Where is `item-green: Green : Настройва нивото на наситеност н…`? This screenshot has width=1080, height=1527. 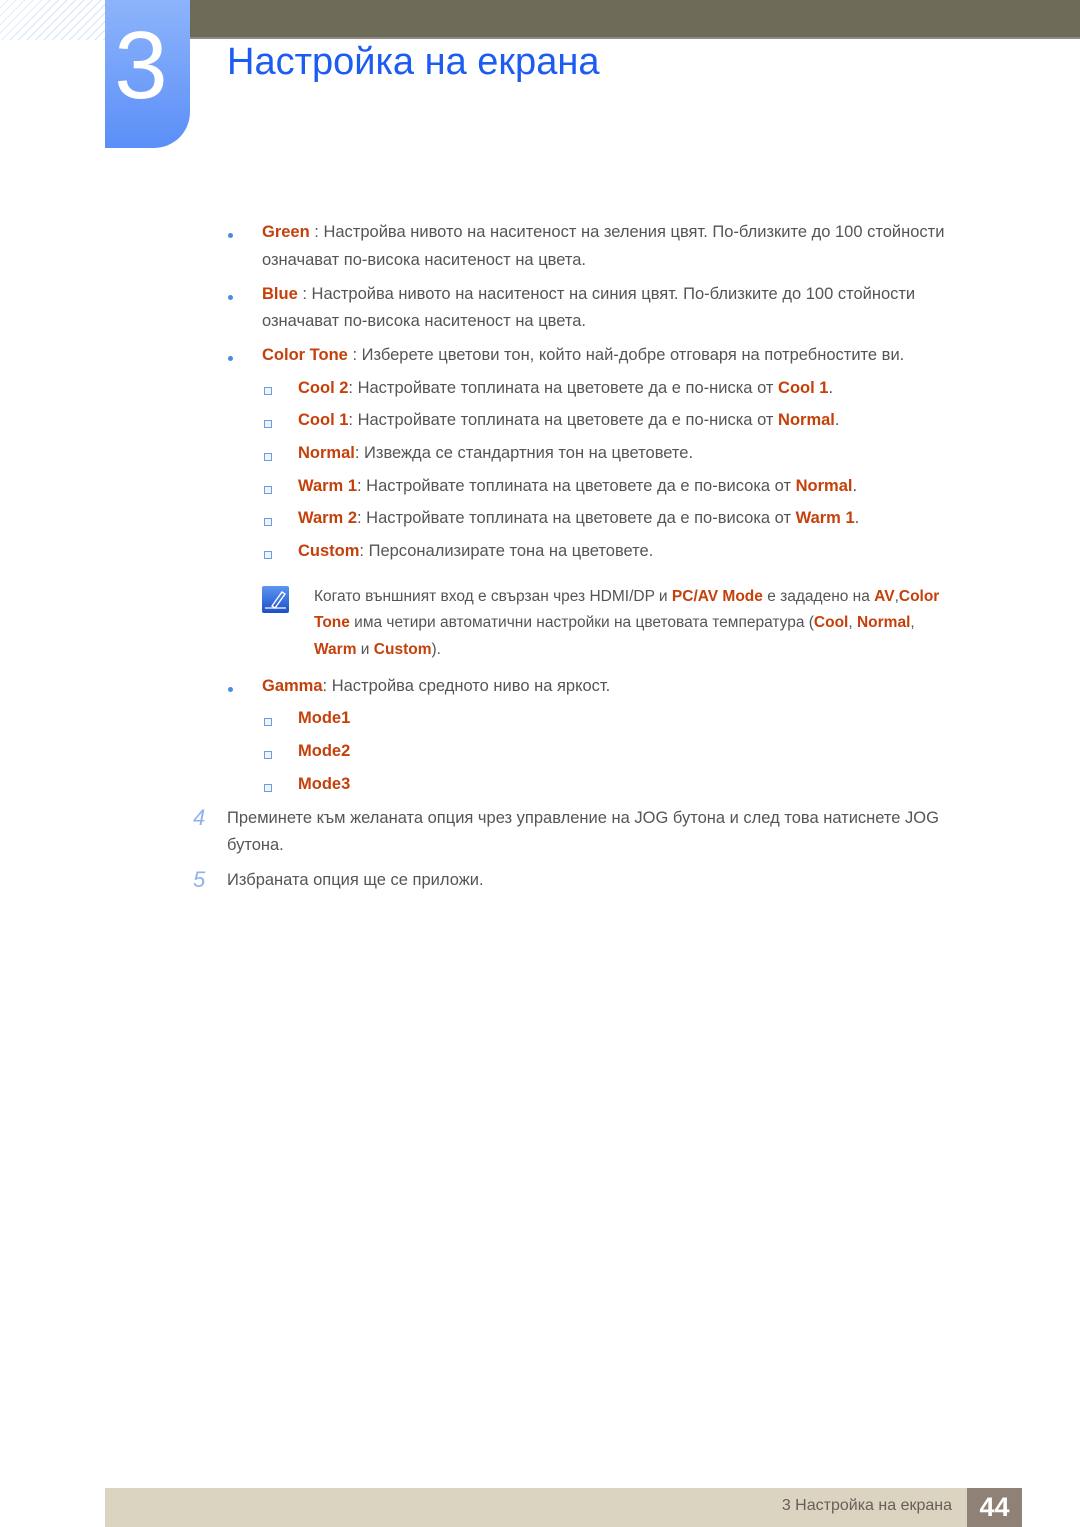
item-green: Green : Настройва нивото на наситеност н… is located at coordinates (603, 232).